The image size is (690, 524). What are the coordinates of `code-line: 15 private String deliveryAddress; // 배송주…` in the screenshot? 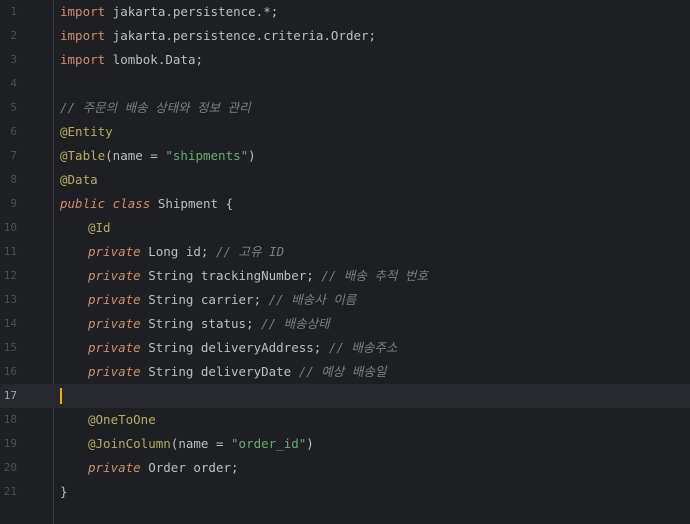 It's located at (345, 348).